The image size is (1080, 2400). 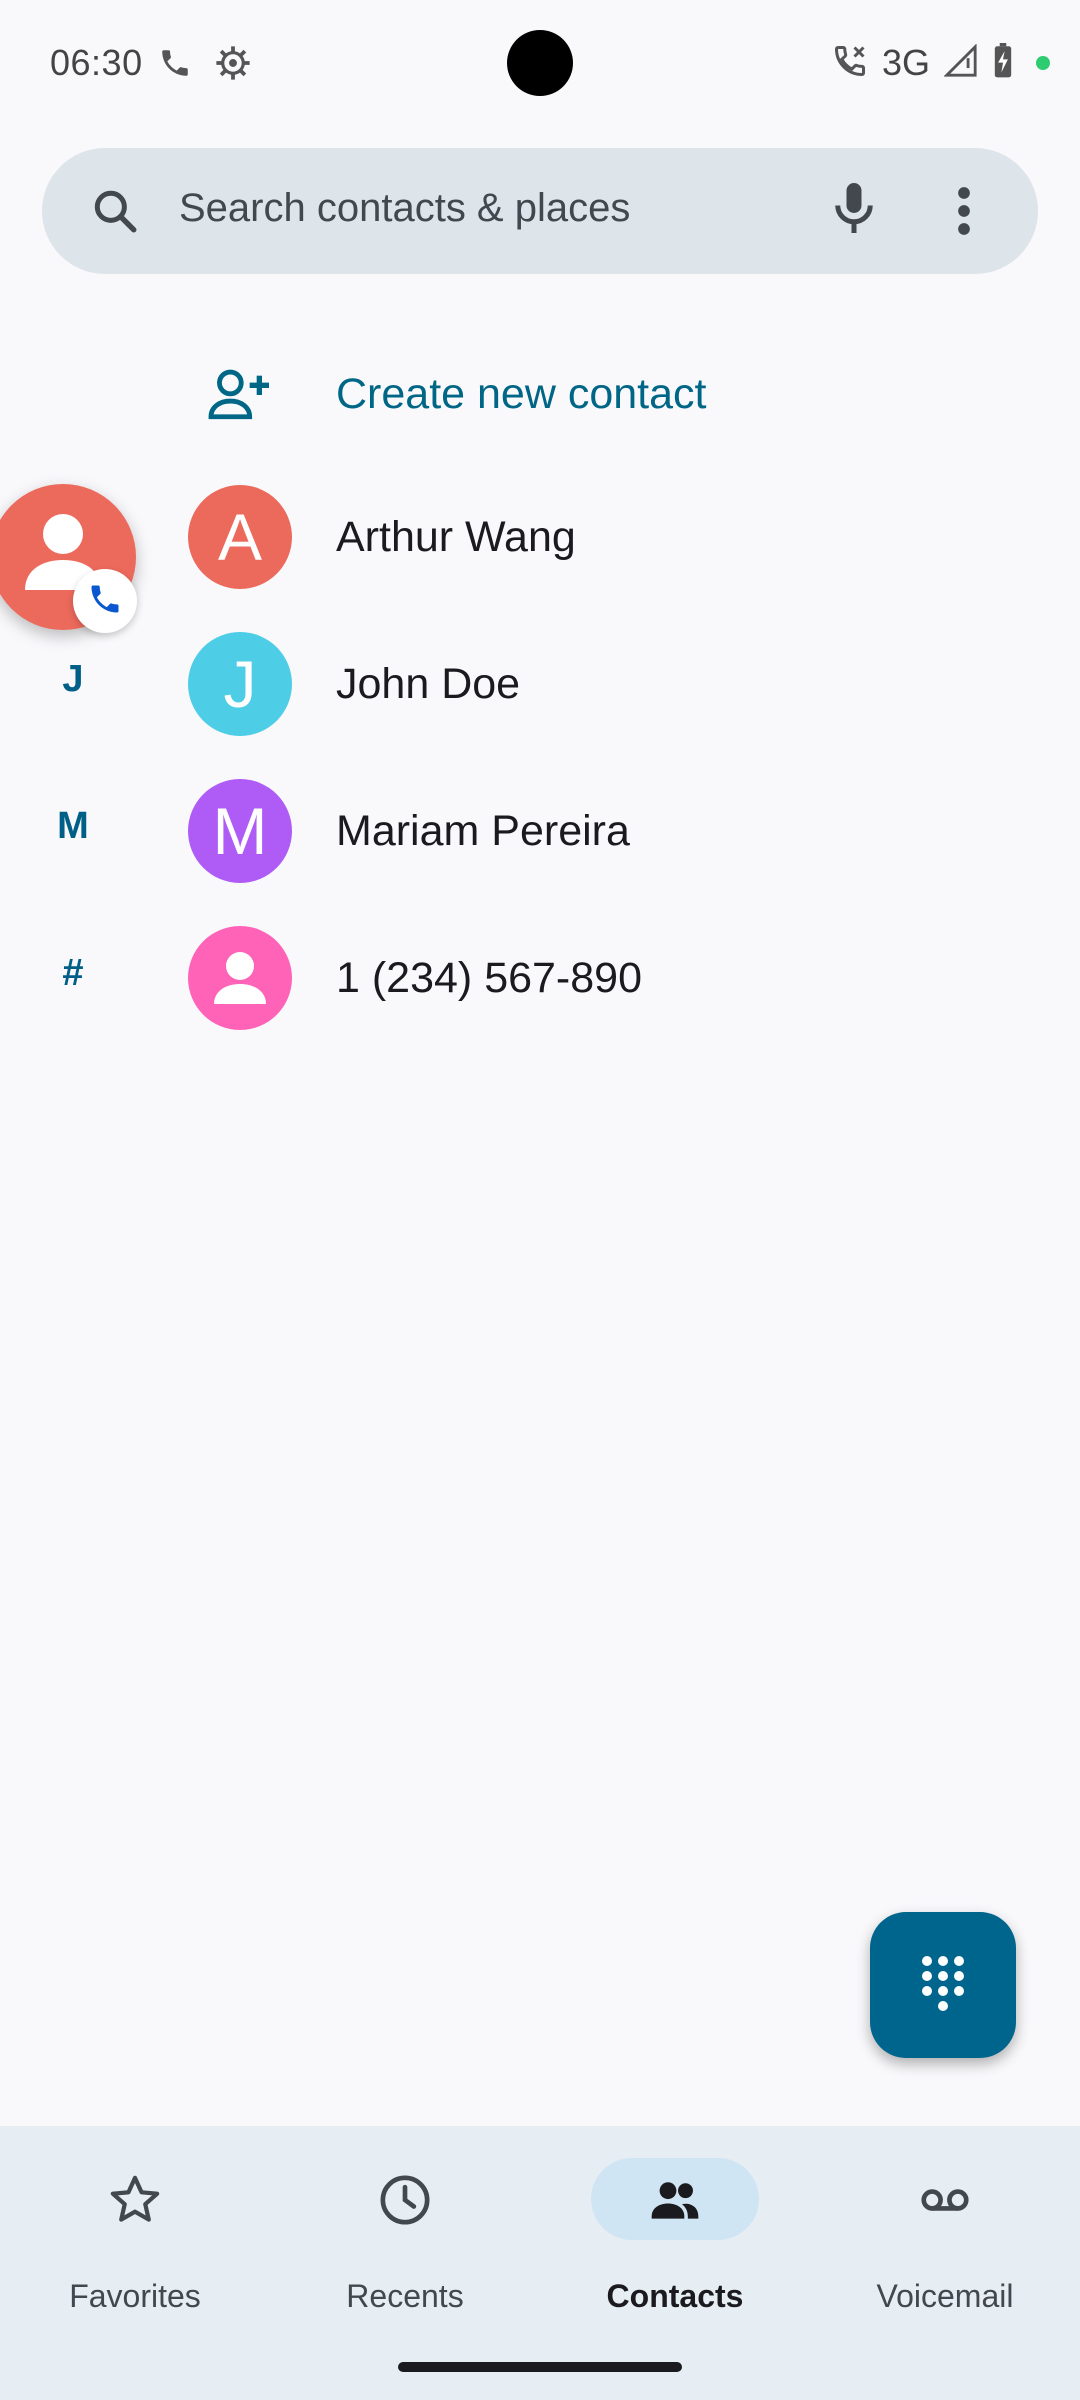 I want to click on section-letter: M, so click(x=73, y=826).